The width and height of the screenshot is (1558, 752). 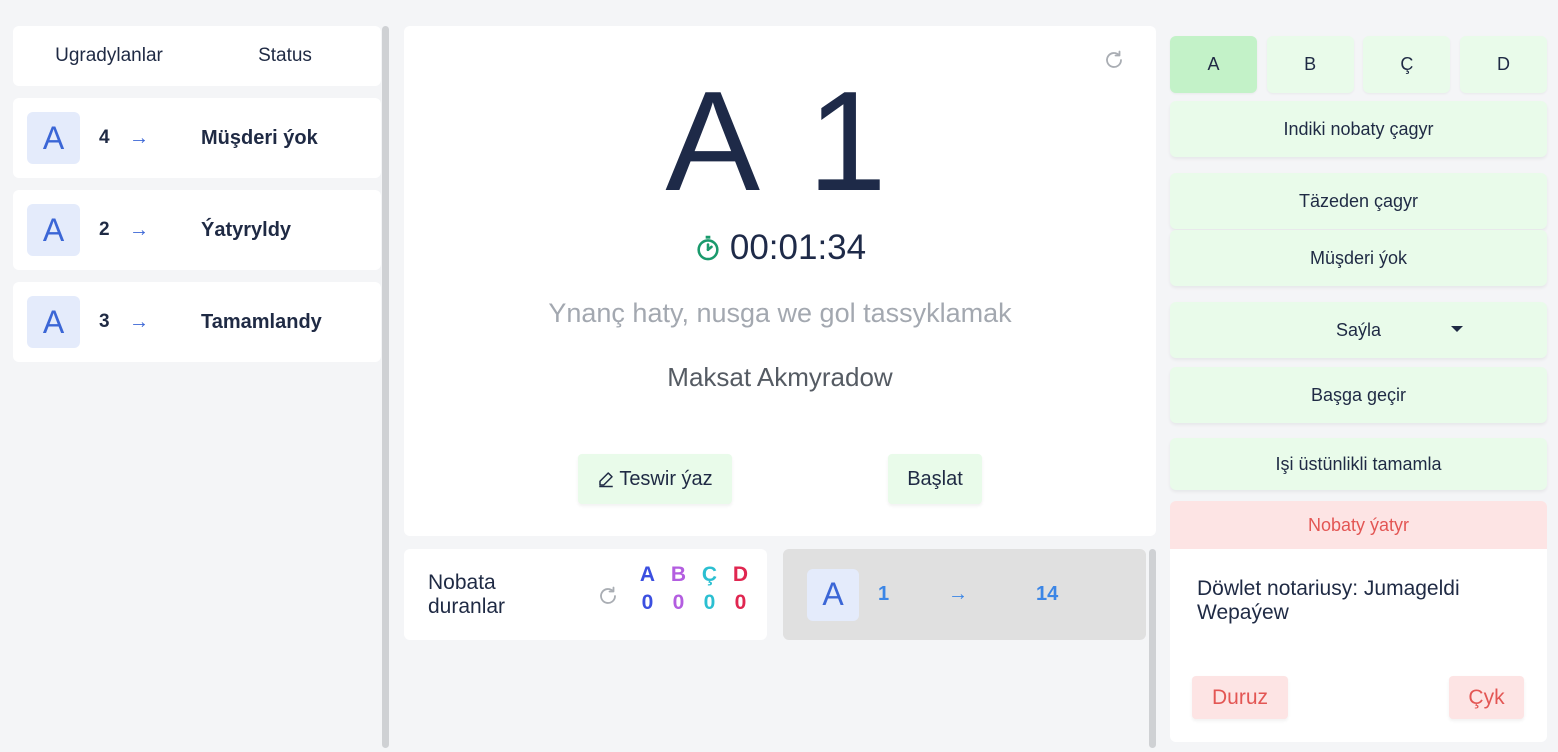 What do you see at coordinates (585, 594) in the screenshot?
I see `waiting-panel: Nobata duranlar A B Ç D 0 0 0 0` at bounding box center [585, 594].